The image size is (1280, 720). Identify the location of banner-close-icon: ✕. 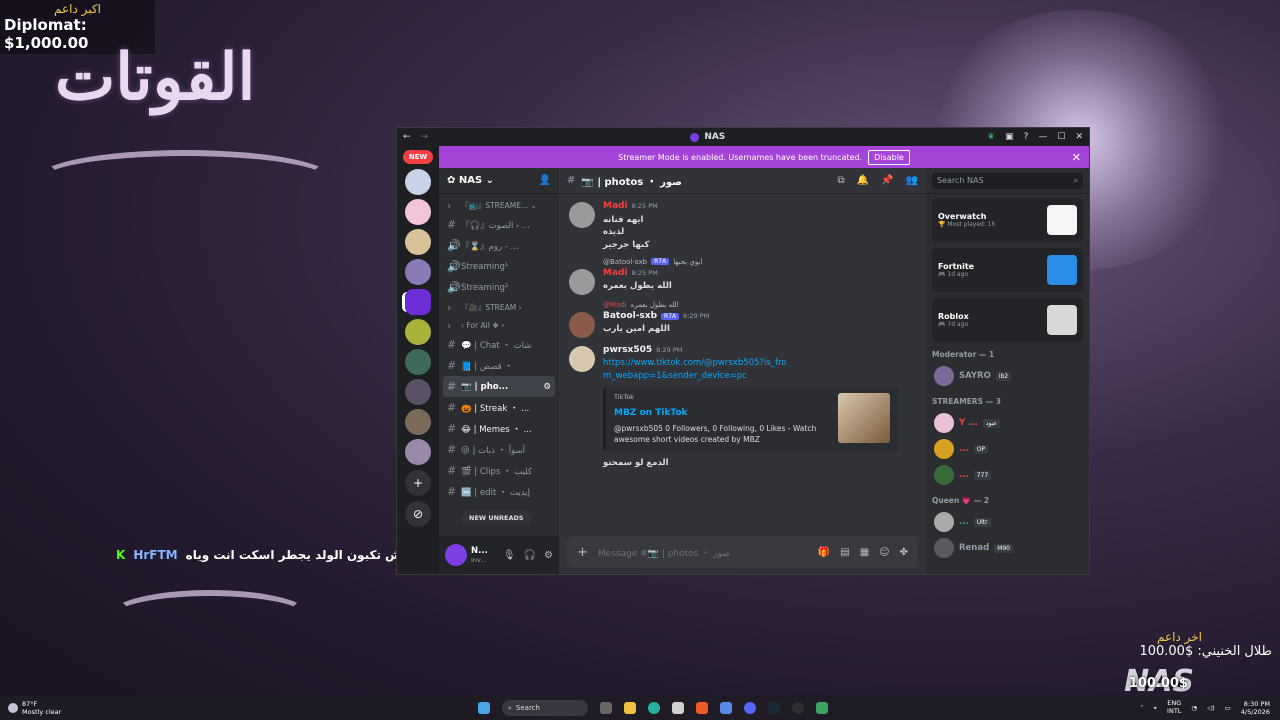
(1076, 157).